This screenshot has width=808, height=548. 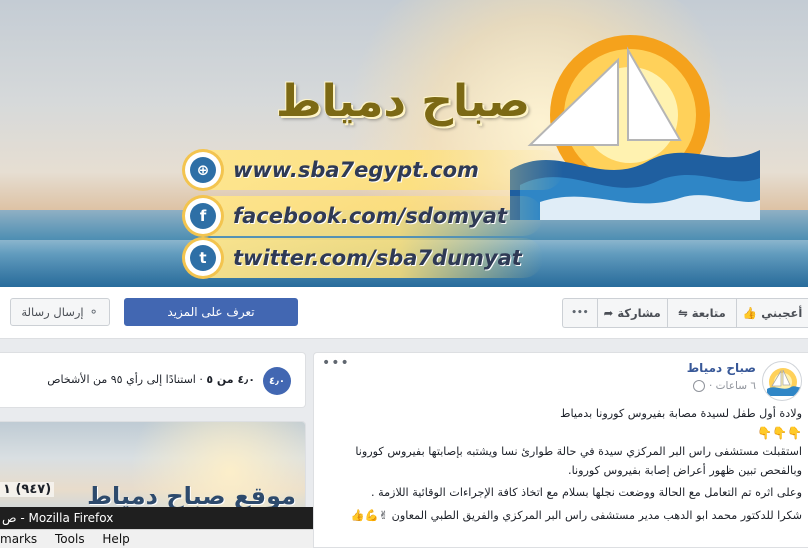 I want to click on share-button: ➦ مشاركة, so click(x=631, y=313).